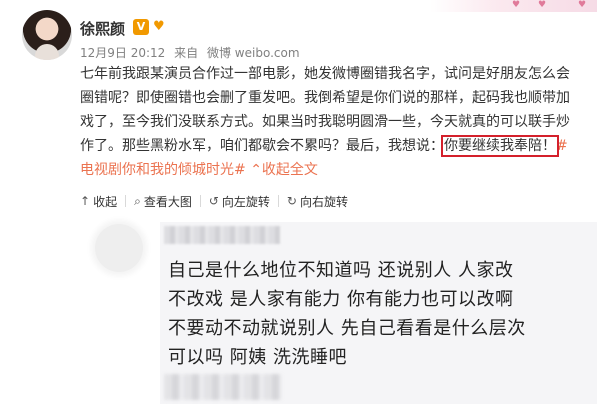 This screenshot has width=597, height=404. I want to click on magnifier-icon: ⌕, so click(137, 200).